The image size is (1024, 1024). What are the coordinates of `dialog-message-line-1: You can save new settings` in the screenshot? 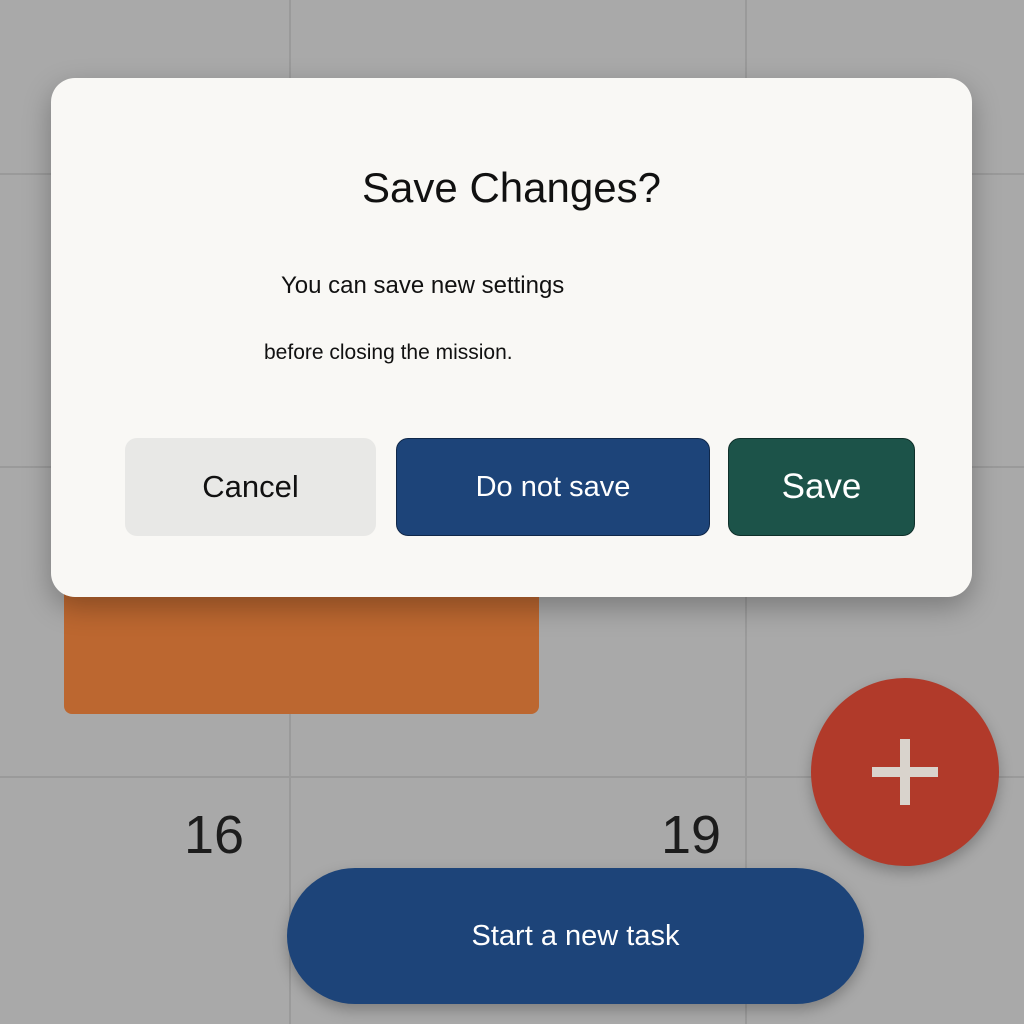 It's located at (423, 285).